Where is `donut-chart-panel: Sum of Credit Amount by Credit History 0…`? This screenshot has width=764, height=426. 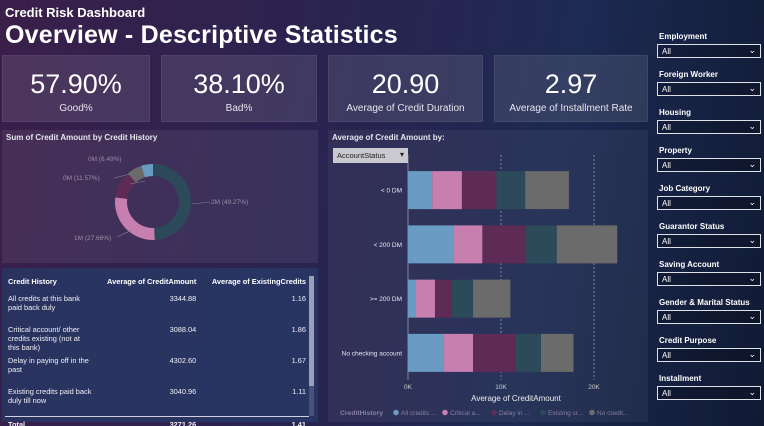 donut-chart-panel: Sum of Credit Amount by Credit History 0… is located at coordinates (160, 196).